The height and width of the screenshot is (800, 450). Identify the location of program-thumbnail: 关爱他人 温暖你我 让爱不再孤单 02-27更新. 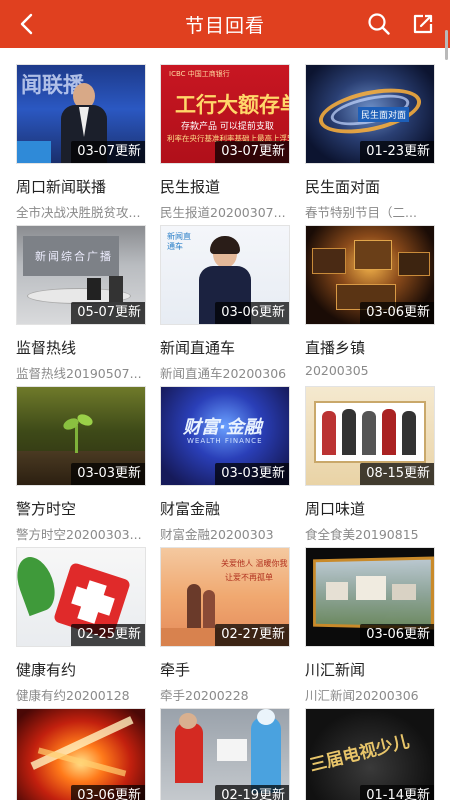
(225, 597).